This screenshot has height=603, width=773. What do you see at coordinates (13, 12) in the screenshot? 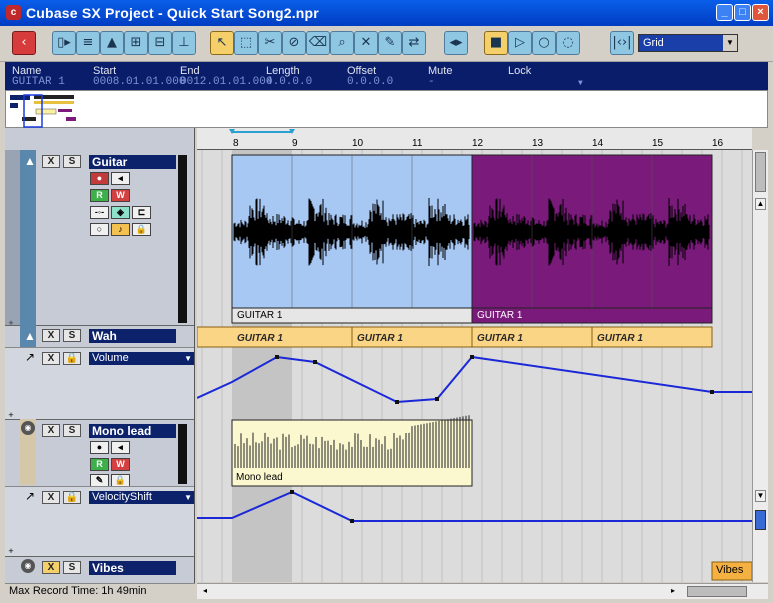
I see `app-icon: c` at bounding box center [13, 12].